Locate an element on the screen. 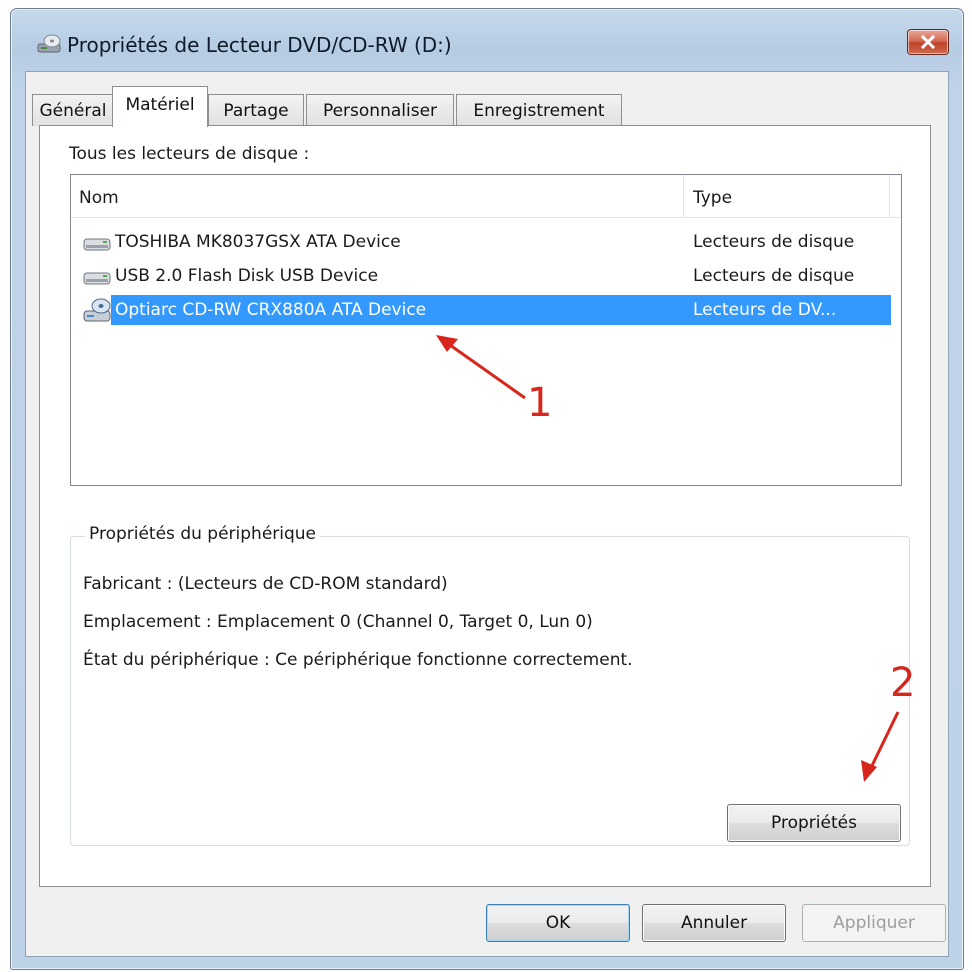  list-header: Nom Type is located at coordinates (486, 196).